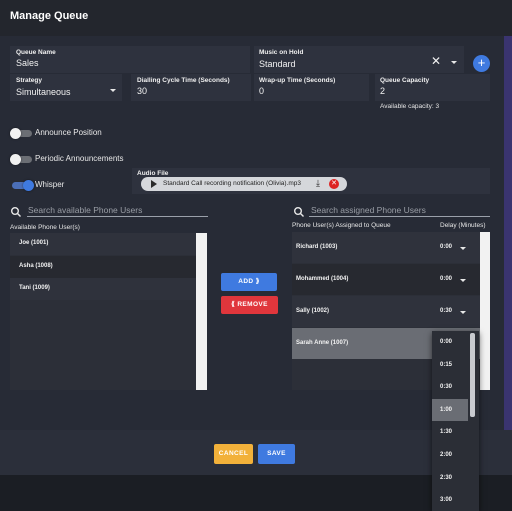 The height and width of the screenshot is (511, 512). What do you see at coordinates (450, 365) in the screenshot?
I see `delay-option: 0:15` at bounding box center [450, 365].